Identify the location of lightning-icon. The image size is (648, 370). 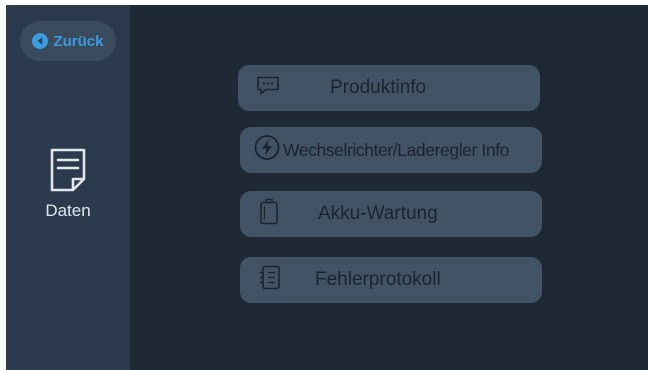
(267, 150).